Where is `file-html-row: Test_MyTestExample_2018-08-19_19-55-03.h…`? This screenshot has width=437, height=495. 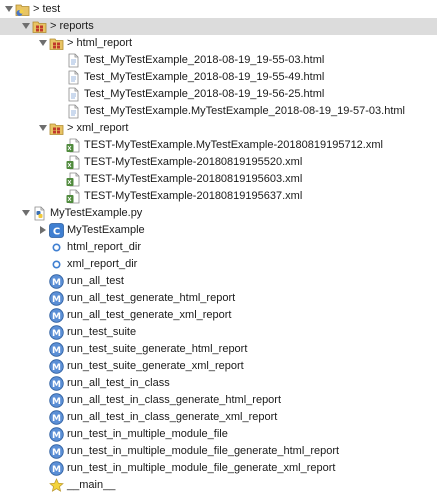 file-html-row: Test_MyTestExample_2018-08-19_19-55-03.h… is located at coordinates (218, 60).